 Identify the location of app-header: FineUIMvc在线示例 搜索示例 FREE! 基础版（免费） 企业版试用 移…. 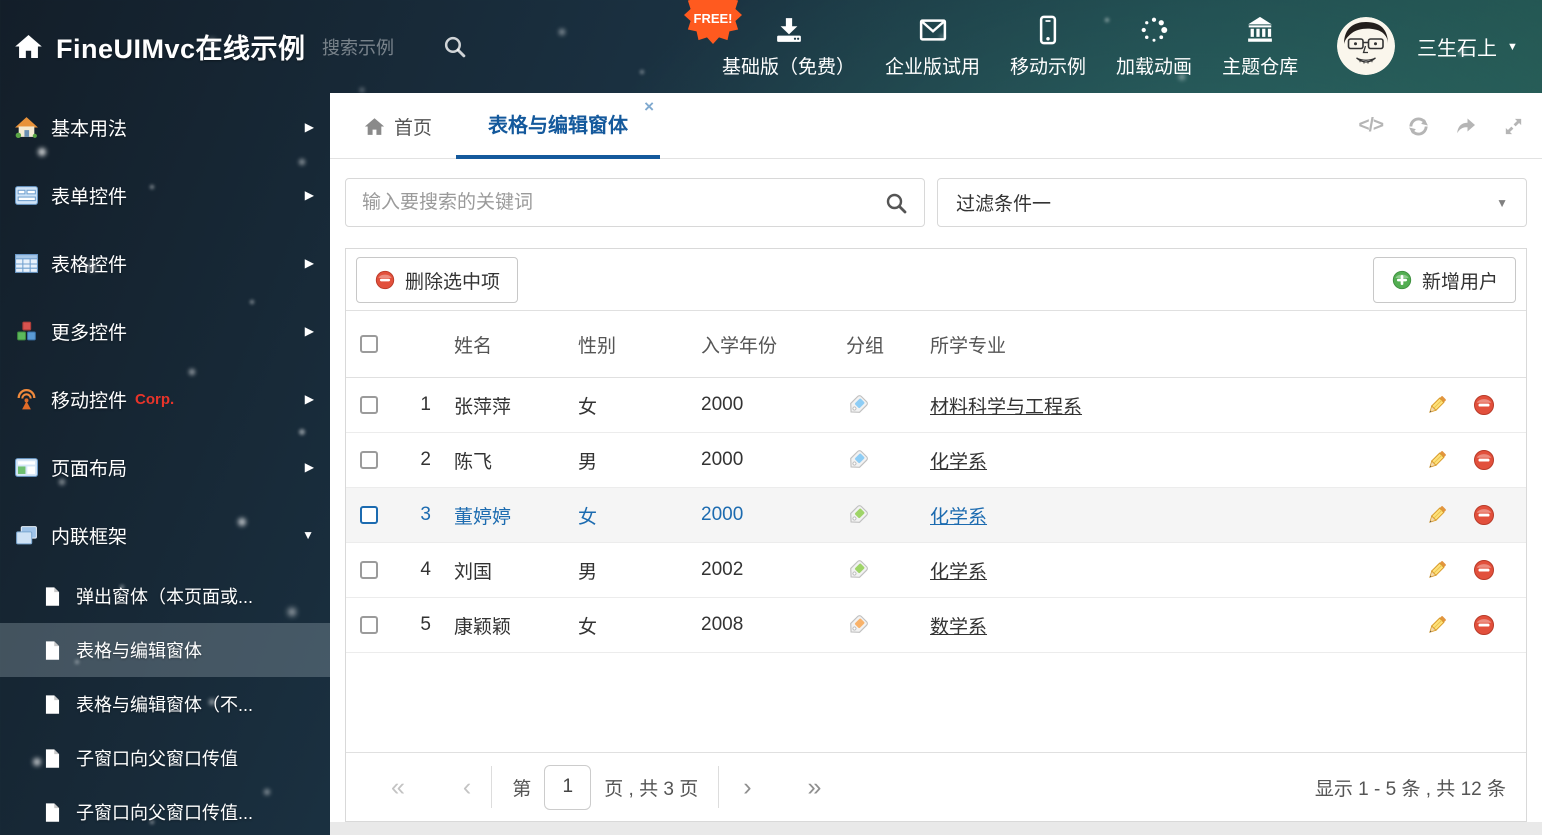
(771, 46).